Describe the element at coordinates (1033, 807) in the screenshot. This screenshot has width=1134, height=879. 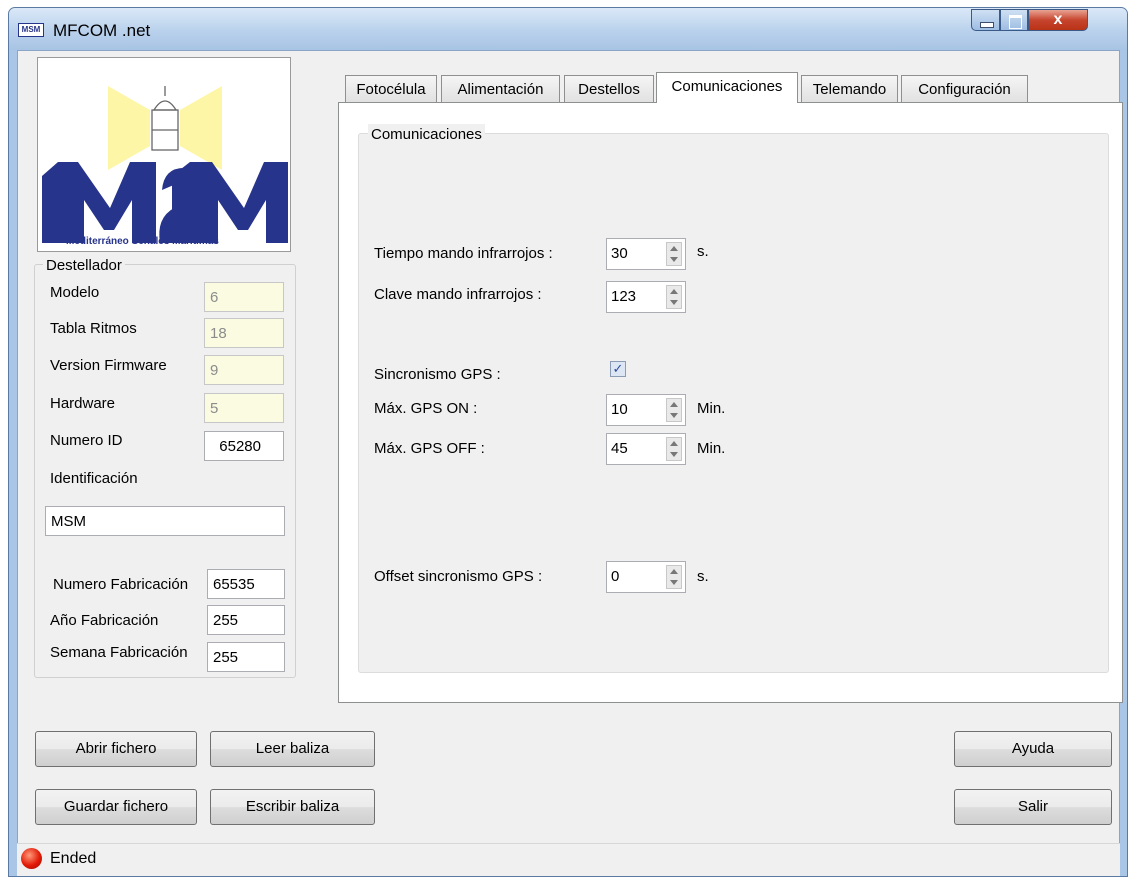
I see `salir-button: Salir` at that location.